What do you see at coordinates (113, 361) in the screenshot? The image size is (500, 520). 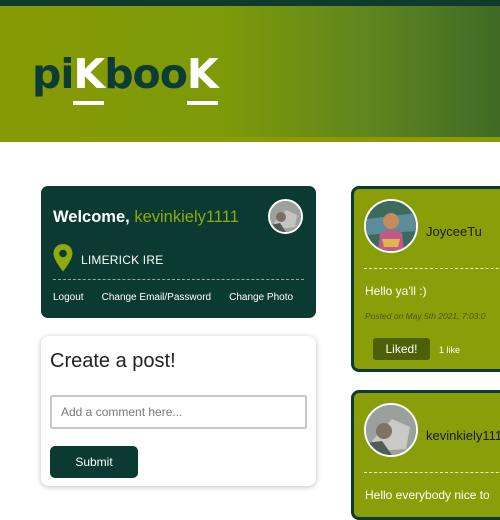 I see `create-post-title: Create a post!` at bounding box center [113, 361].